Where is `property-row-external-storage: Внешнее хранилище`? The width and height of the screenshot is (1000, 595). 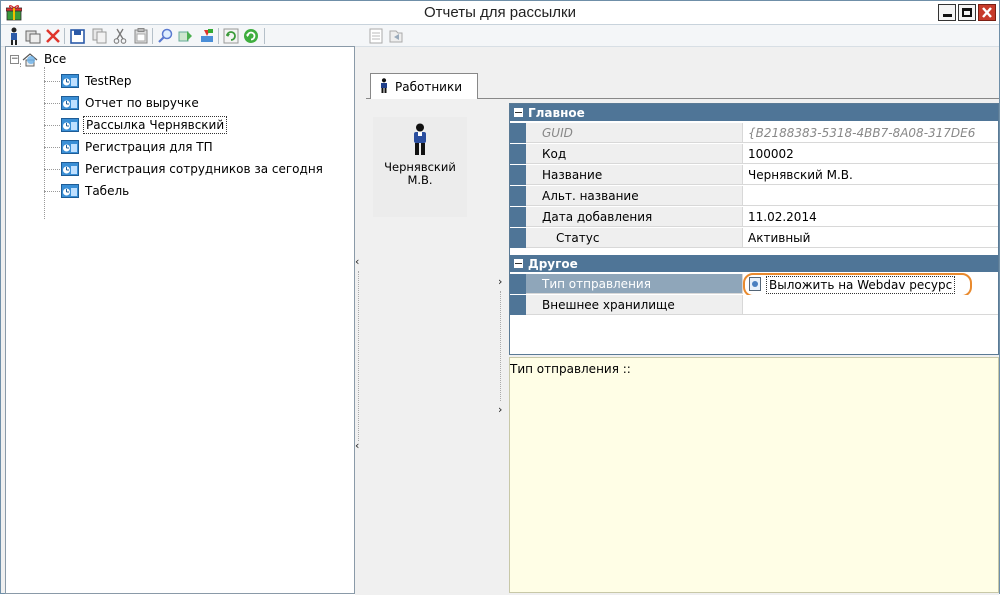 property-row-external-storage: Внешнее хранилище is located at coordinates (754, 305).